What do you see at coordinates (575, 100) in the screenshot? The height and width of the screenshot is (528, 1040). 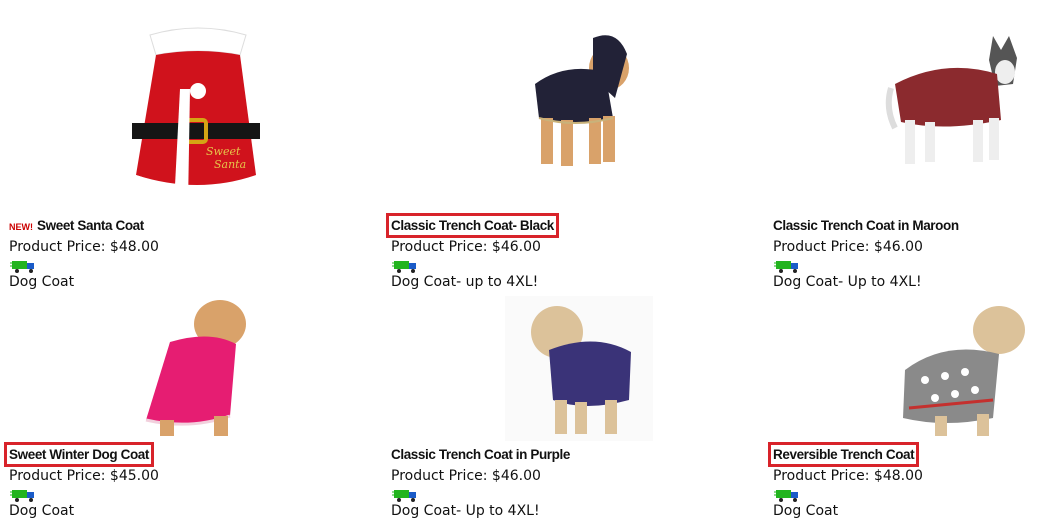 I see `product-image-classic-trench-coat-black` at bounding box center [575, 100].